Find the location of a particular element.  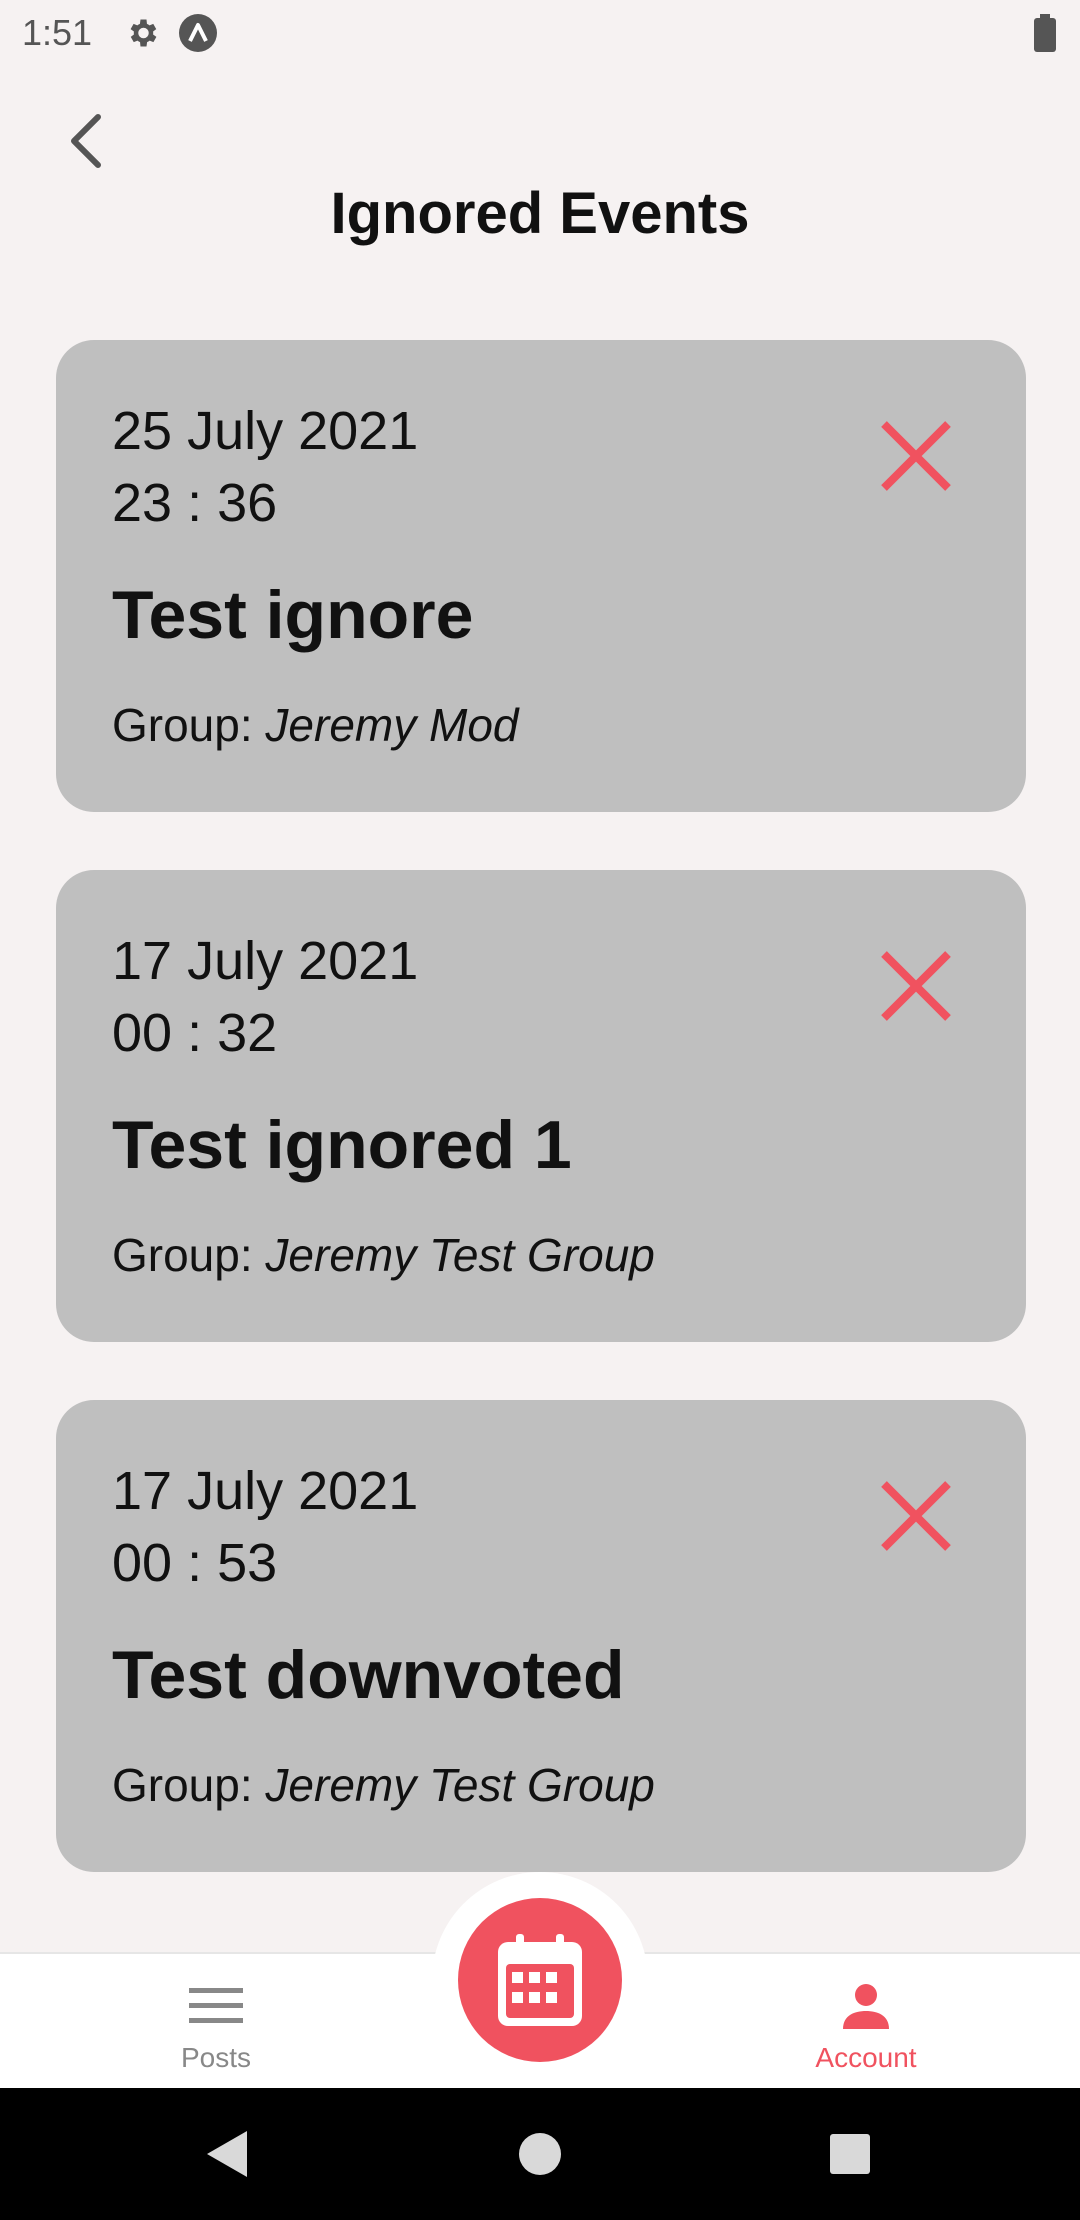

circle-home-icon is located at coordinates (540, 2154).